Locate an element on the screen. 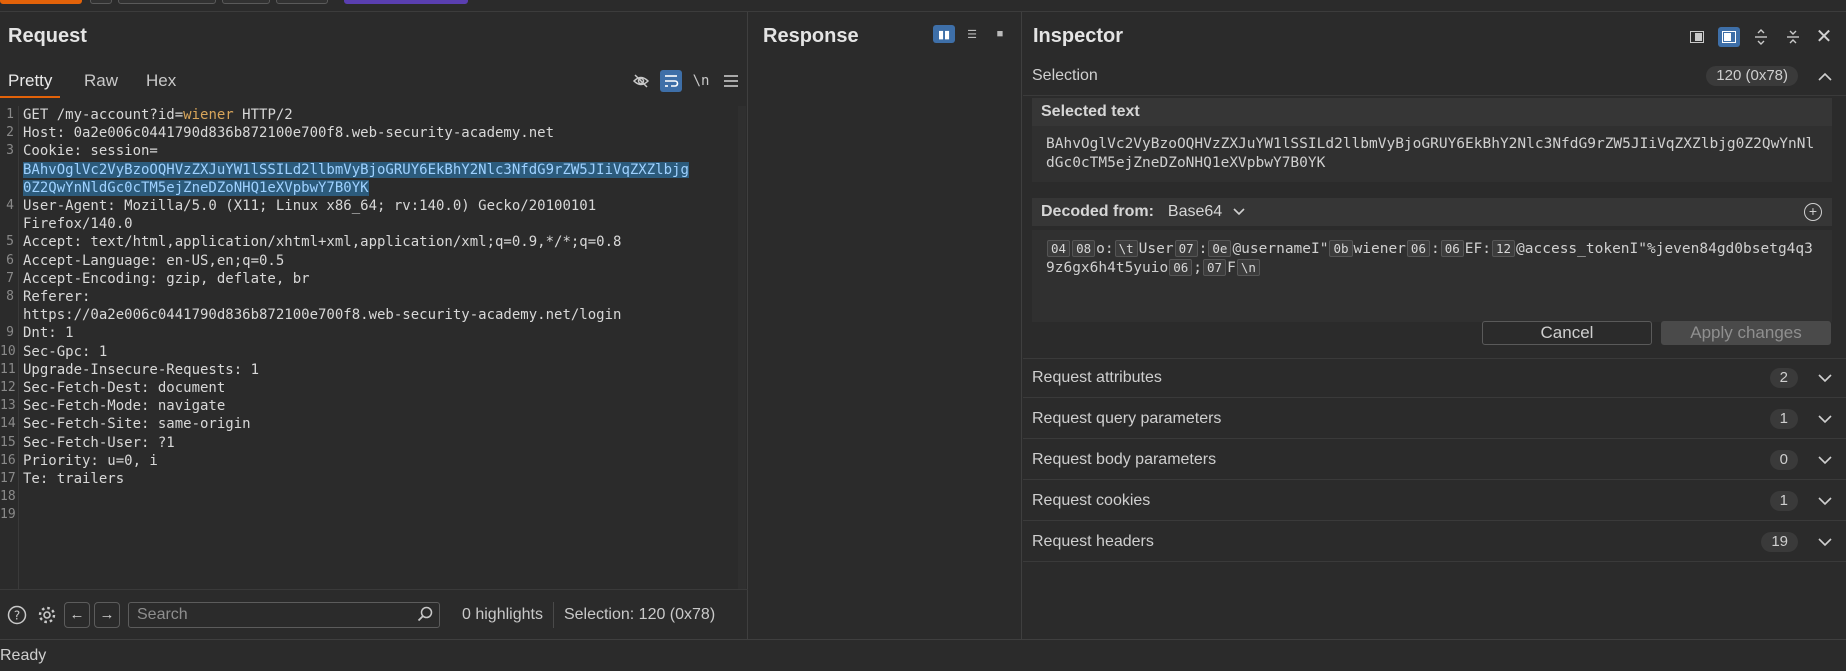  line-number: 18 is located at coordinates (8, 497).